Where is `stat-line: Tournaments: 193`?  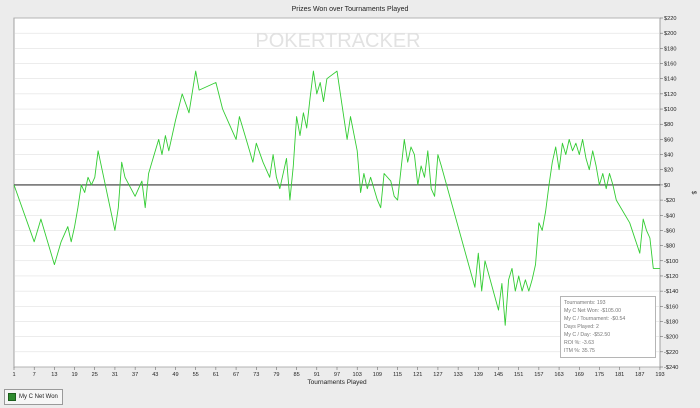 stat-line: Tournaments: 193 is located at coordinates (585, 303).